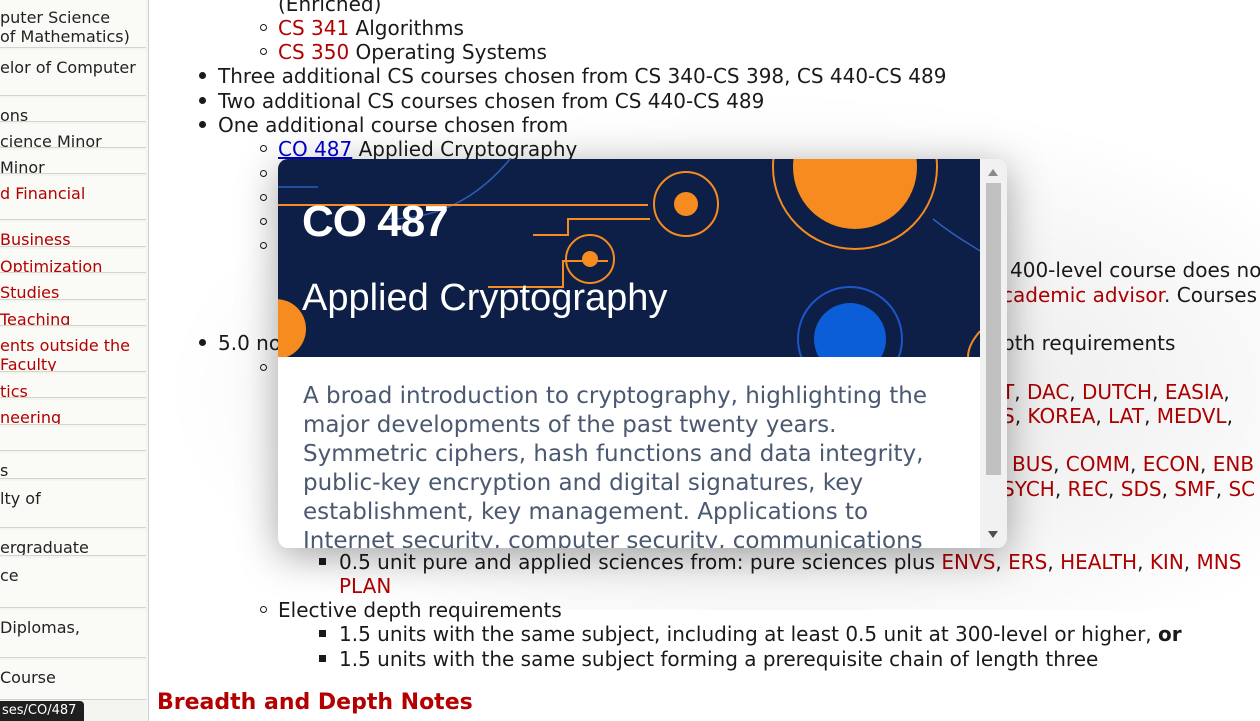  Describe the element at coordinates (73, 287) in the screenshot. I see `sidebar-item: Studies` at that location.